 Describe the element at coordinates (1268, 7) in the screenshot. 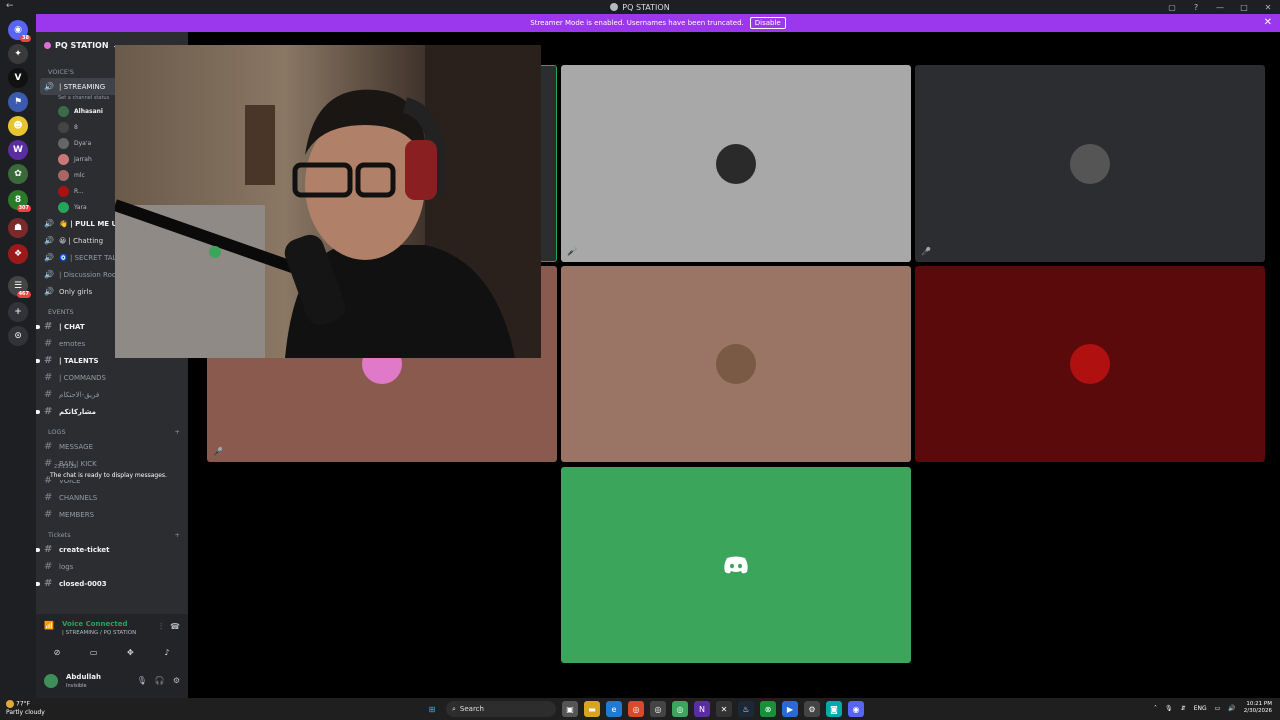

I see `close-window-icon: ✕` at that location.